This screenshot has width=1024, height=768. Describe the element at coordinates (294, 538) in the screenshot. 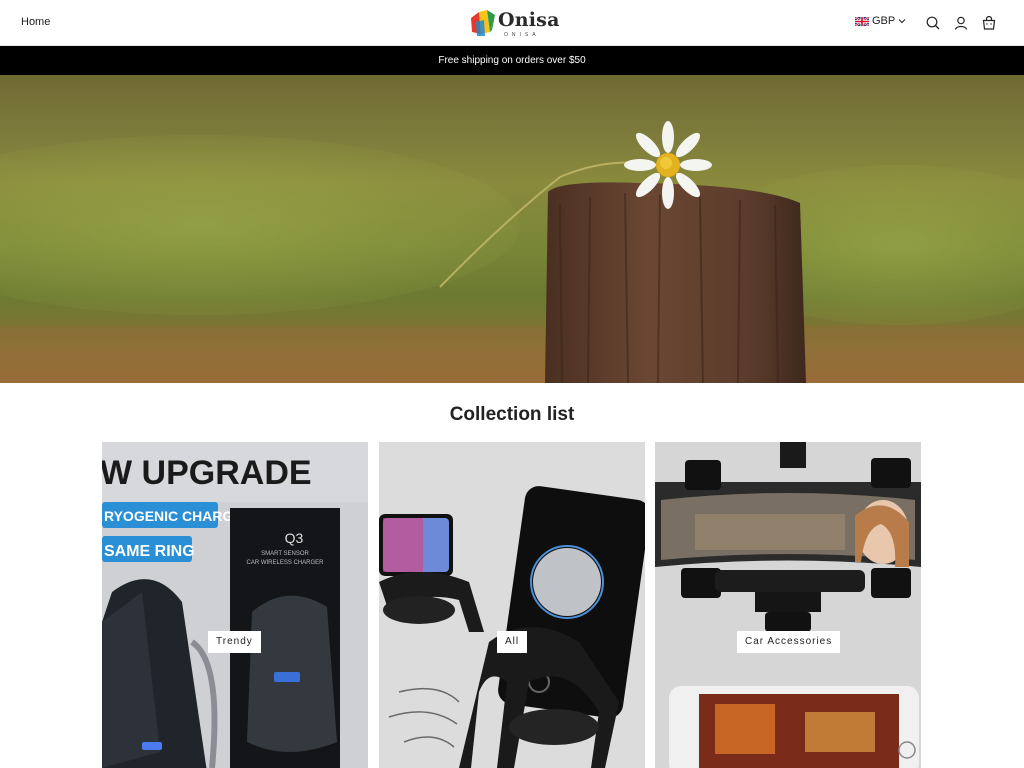

I see `box-model-text: Q3` at that location.